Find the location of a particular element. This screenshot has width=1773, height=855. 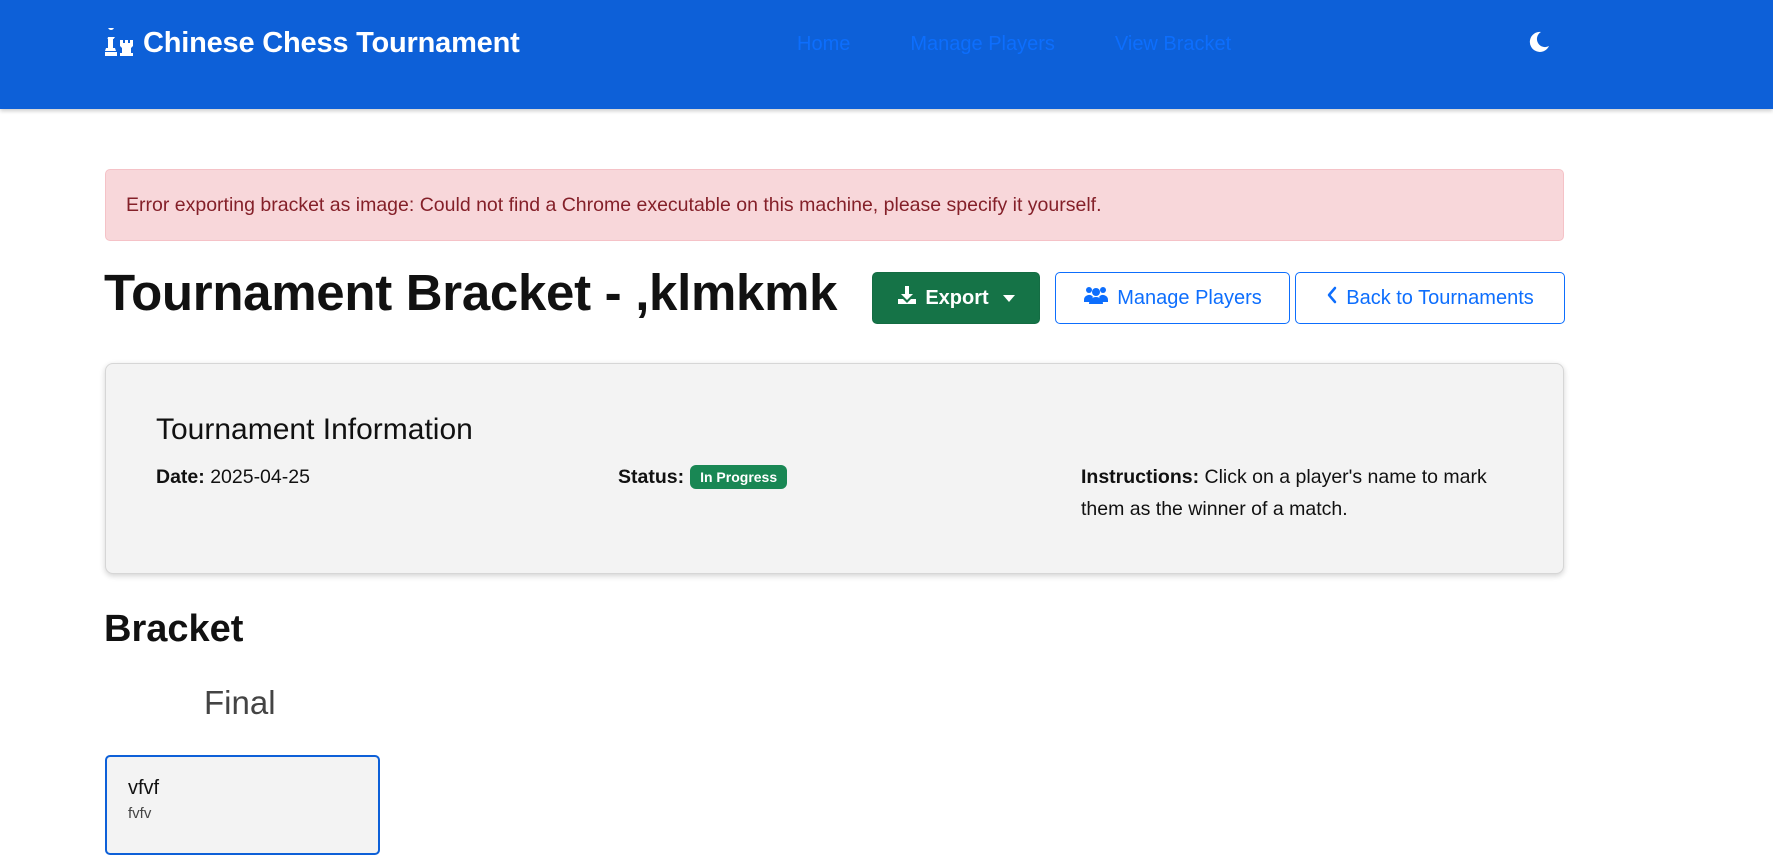

export-button: Export is located at coordinates (956, 298).